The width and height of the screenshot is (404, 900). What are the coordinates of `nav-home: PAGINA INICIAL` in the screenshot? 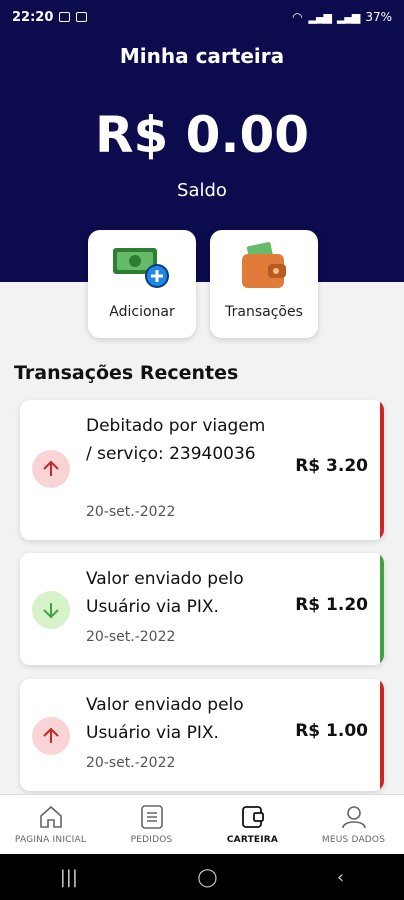 It's located at (50, 824).